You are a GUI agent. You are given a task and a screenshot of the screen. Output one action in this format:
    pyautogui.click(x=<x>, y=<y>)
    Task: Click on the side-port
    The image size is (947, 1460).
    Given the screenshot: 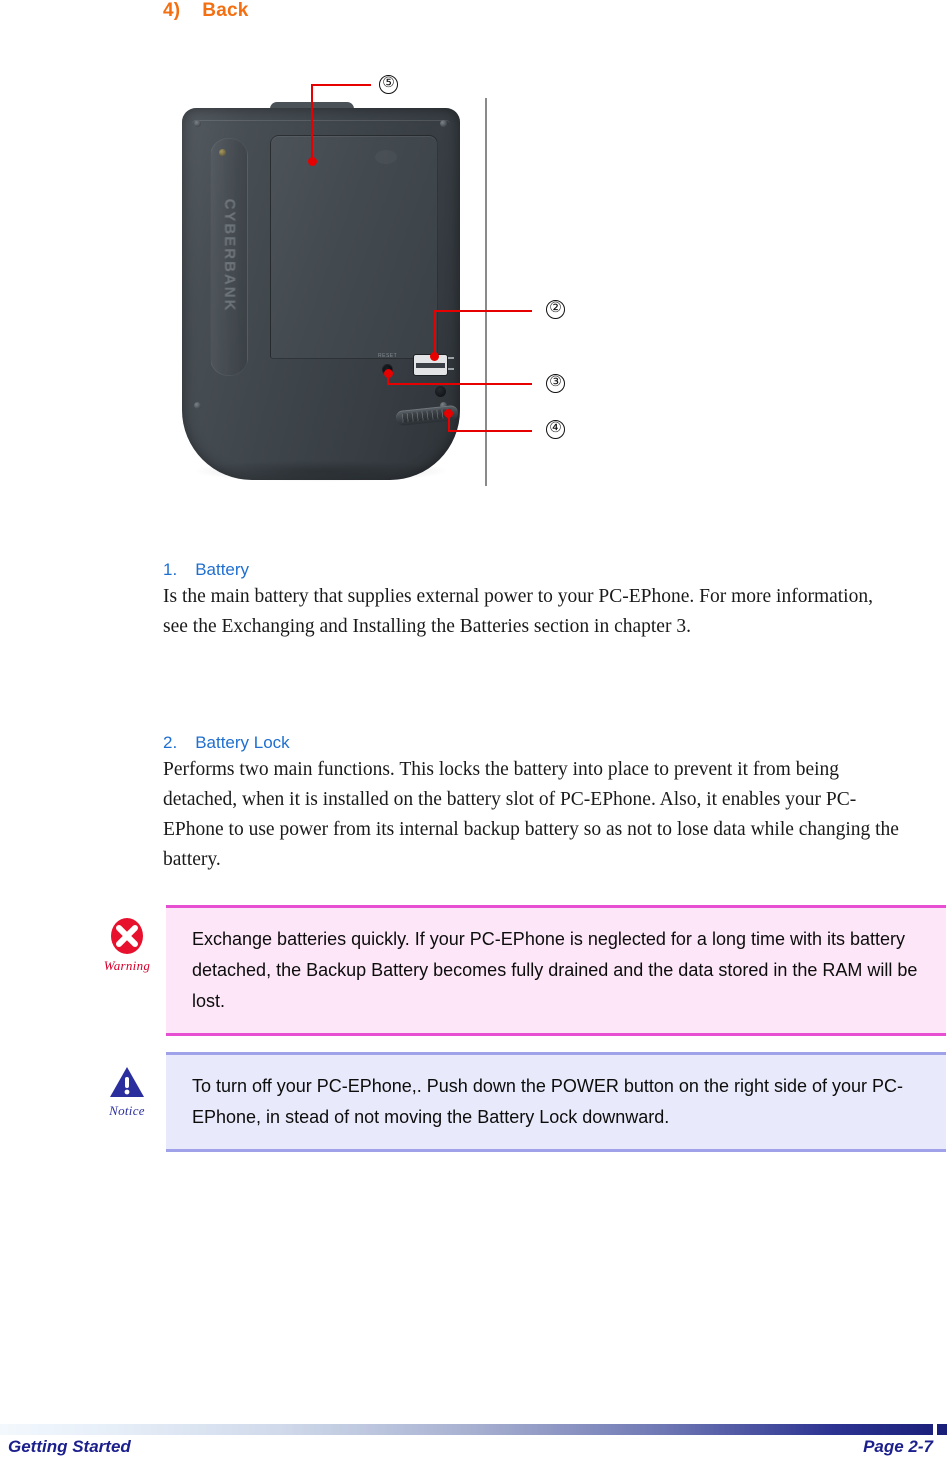 What is the action you would take?
    pyautogui.click(x=440, y=391)
    